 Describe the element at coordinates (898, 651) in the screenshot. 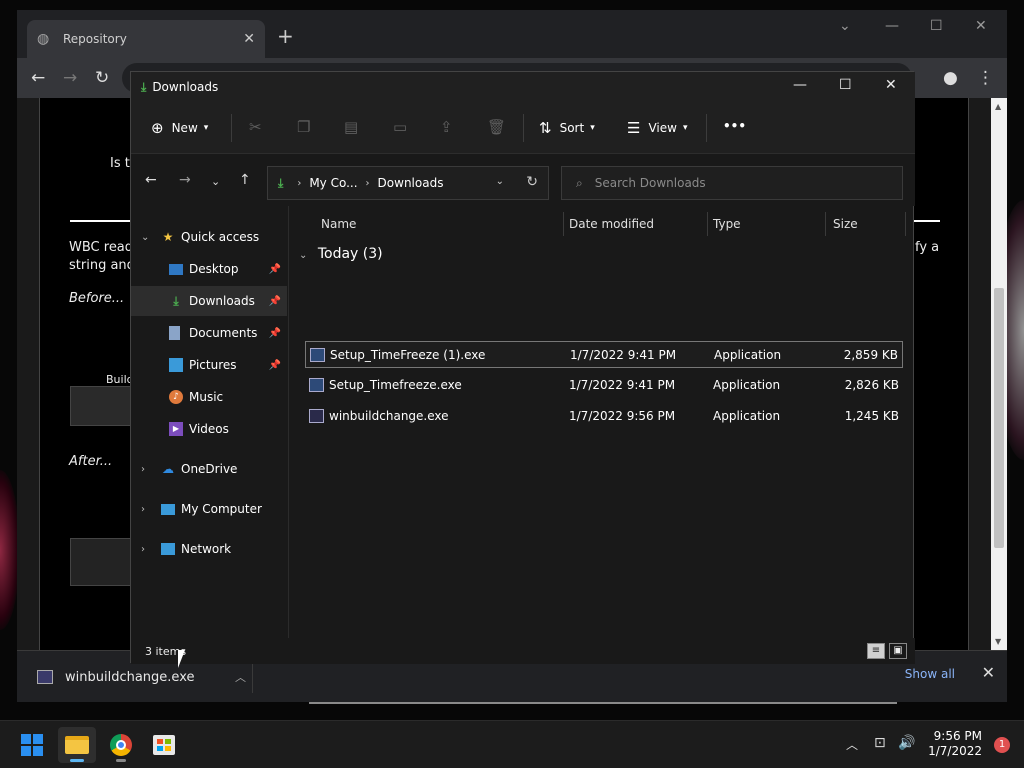

I see `tiles-view-icon: ▣` at that location.